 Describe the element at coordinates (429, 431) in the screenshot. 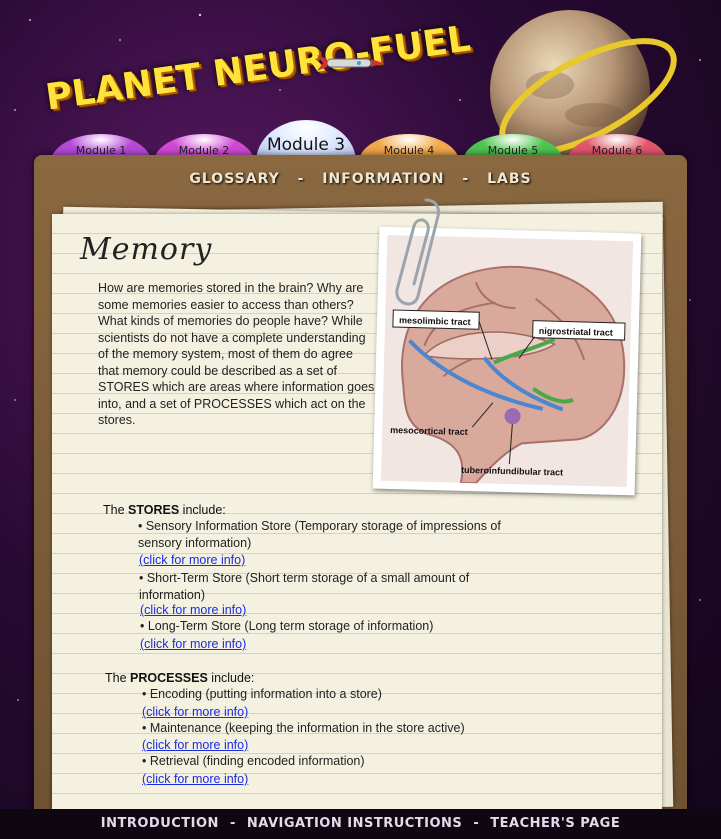

I see `label-mesocortical: mesocortical tract` at that location.